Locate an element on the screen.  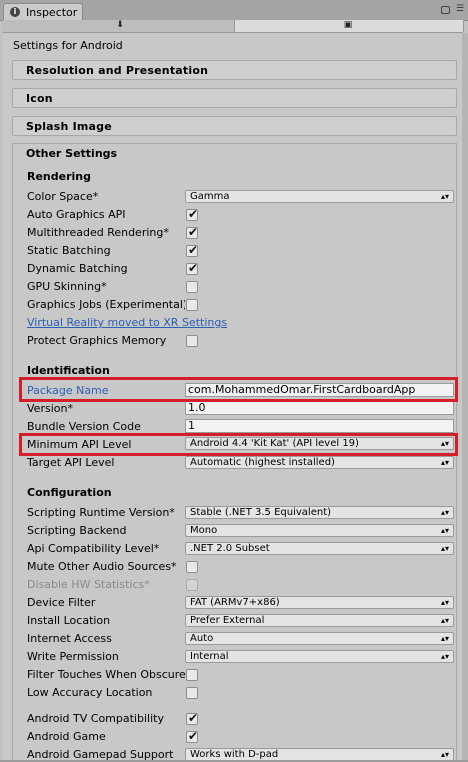
static-batching-label: Static Batching is located at coordinates (69, 250).